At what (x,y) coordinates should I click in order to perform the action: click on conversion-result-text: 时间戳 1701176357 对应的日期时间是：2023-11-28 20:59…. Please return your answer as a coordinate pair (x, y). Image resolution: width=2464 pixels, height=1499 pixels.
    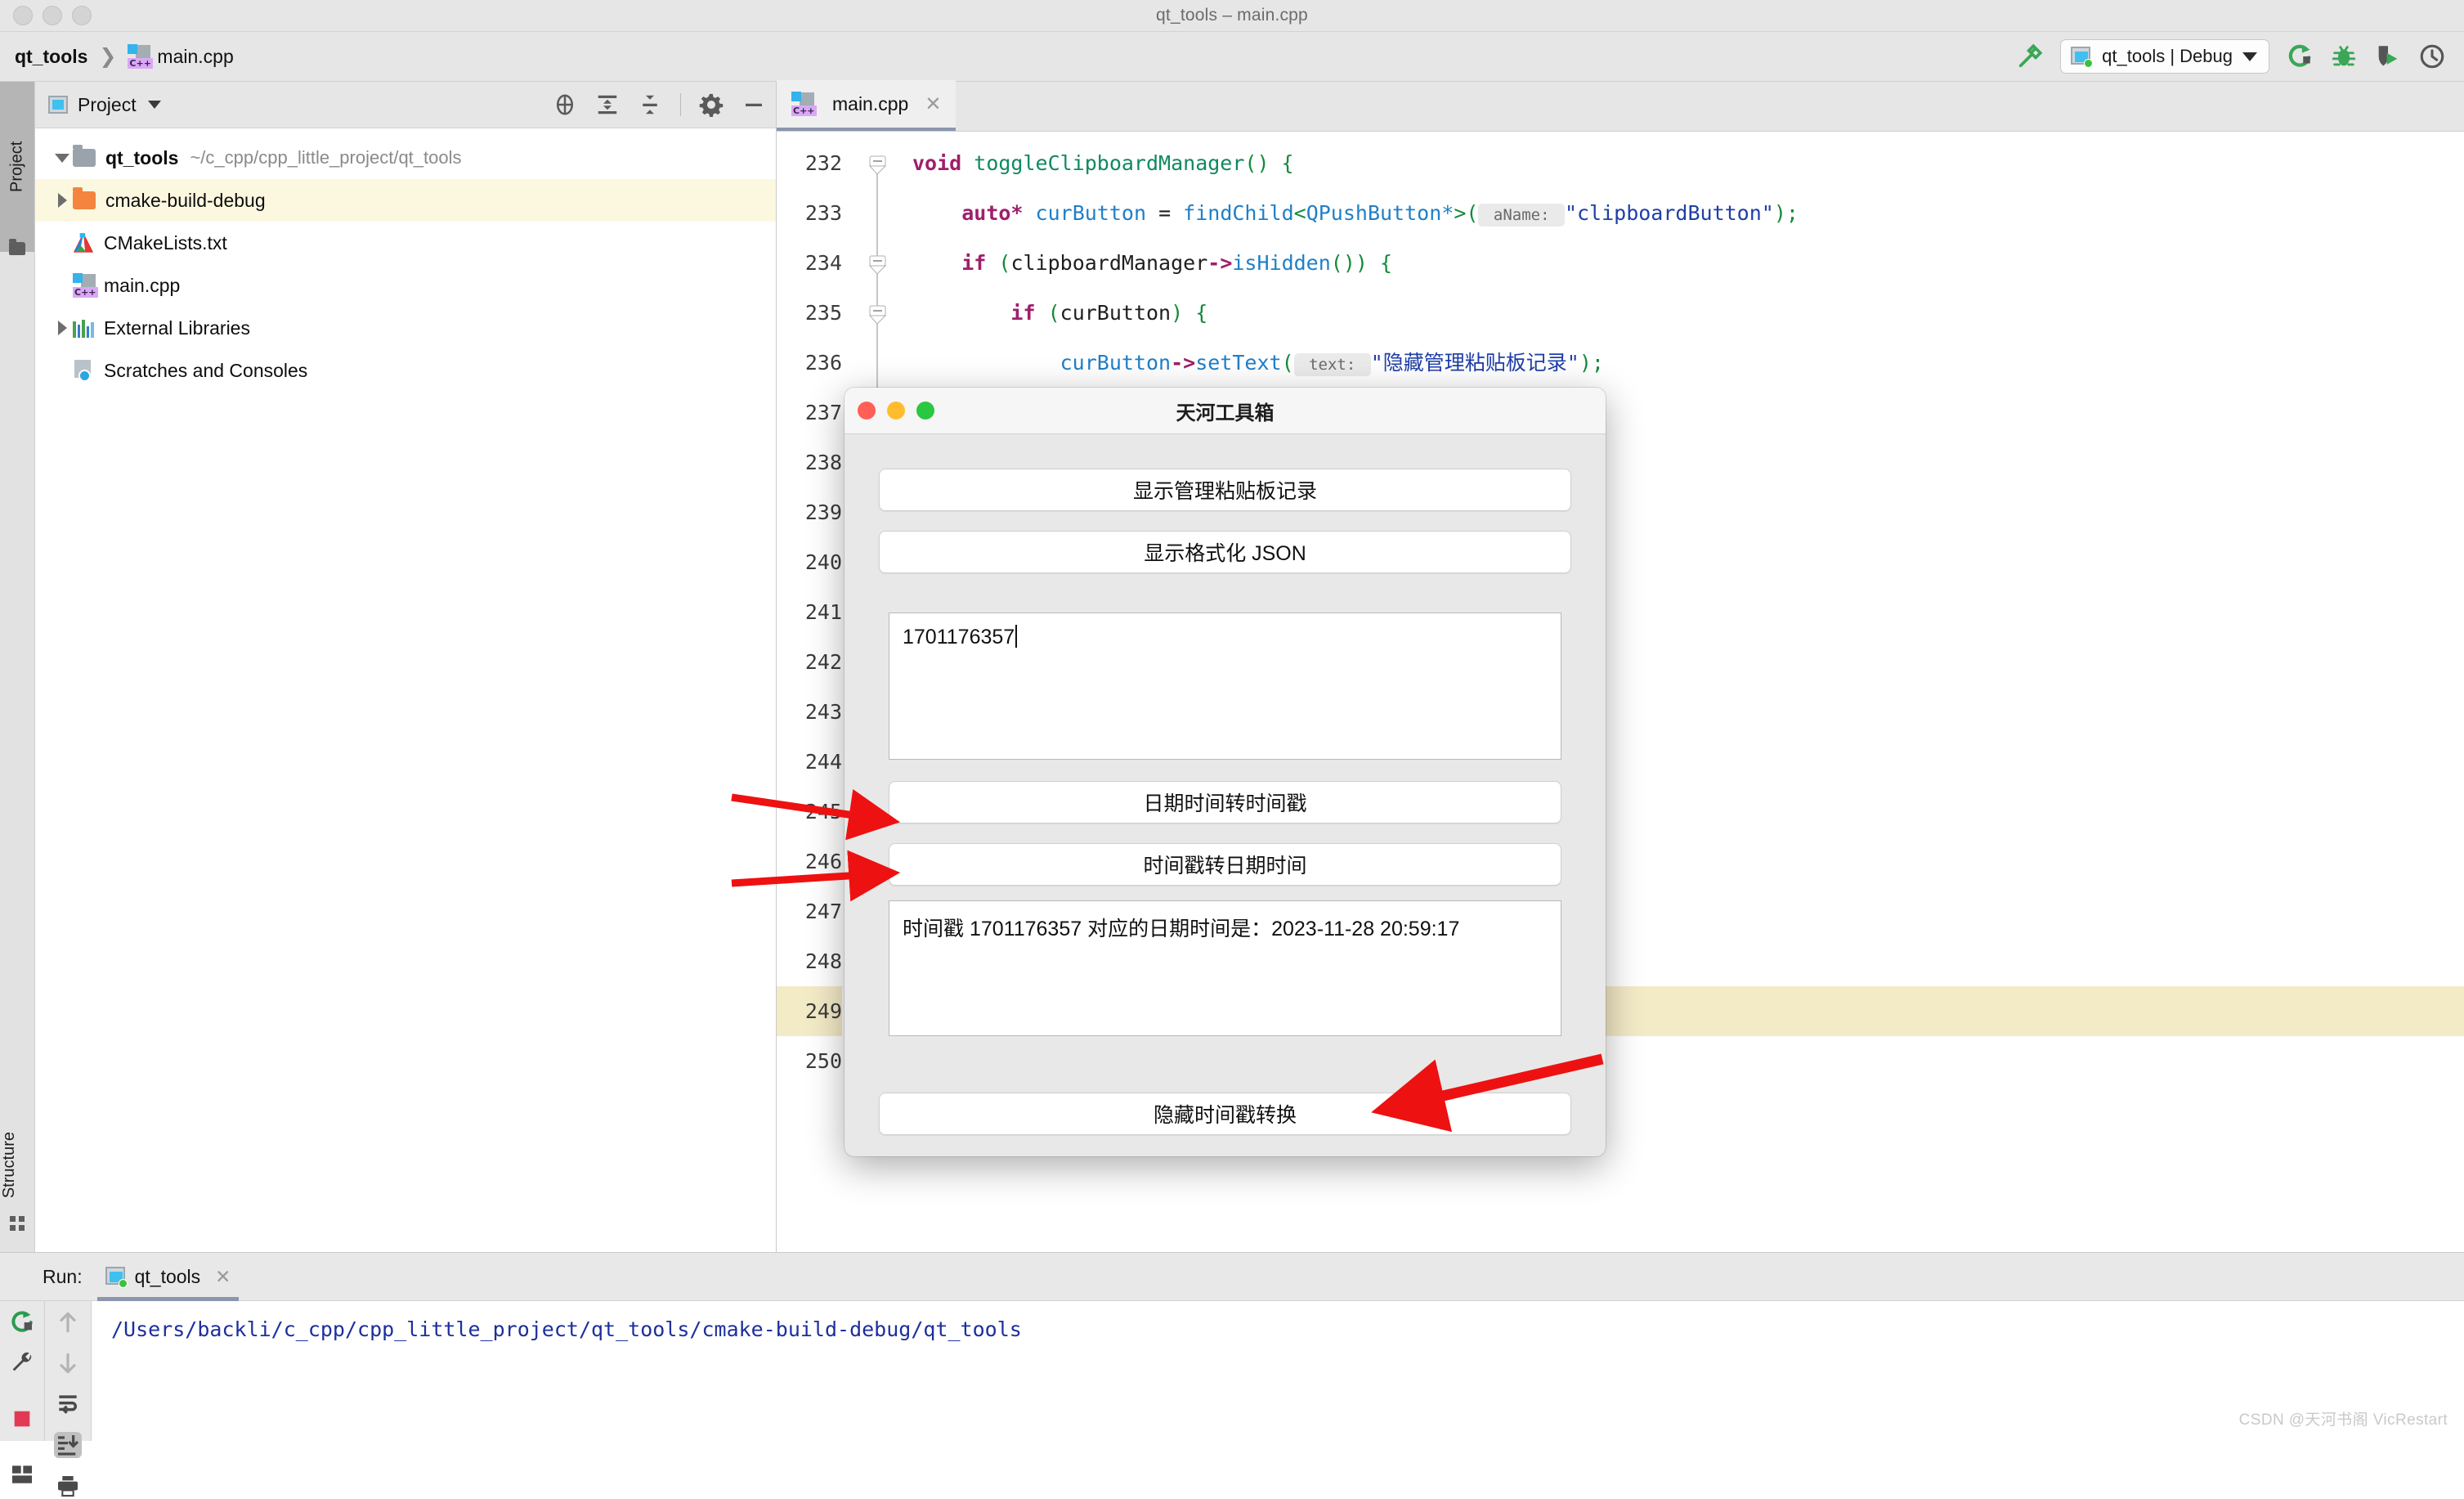
    Looking at the image, I should click on (1181, 929).